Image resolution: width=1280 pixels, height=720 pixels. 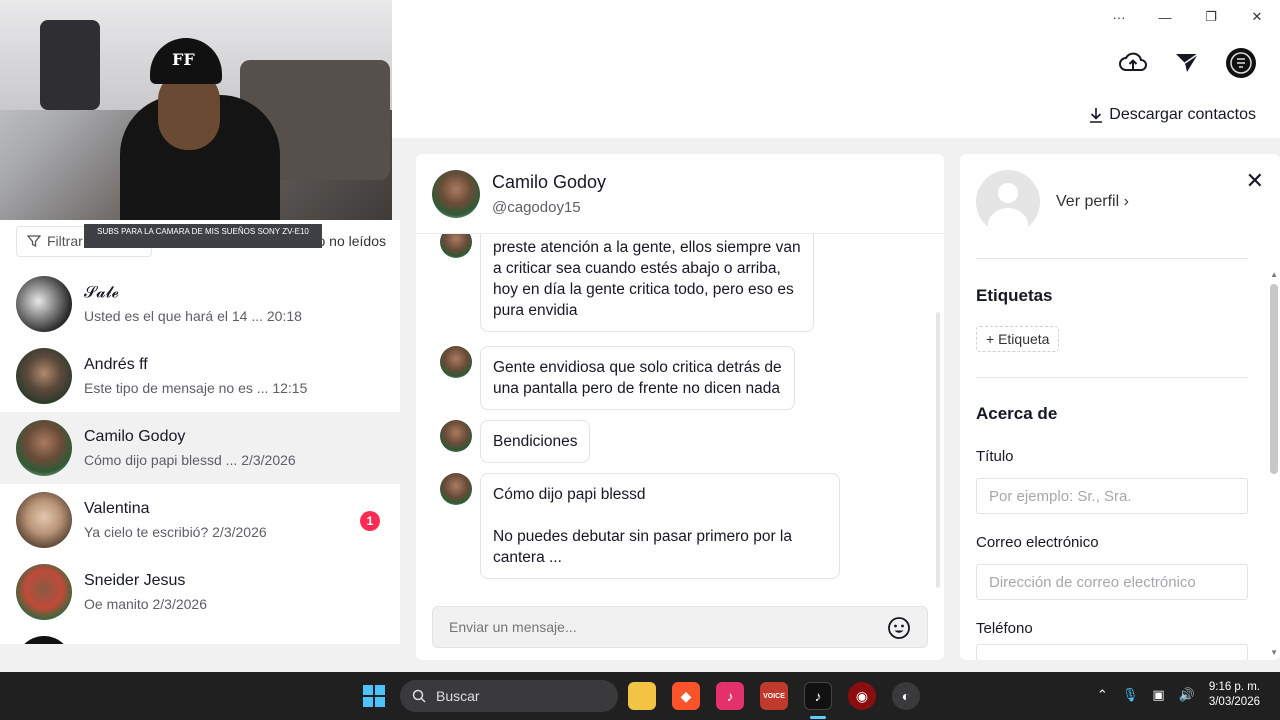 What do you see at coordinates (117, 508) in the screenshot?
I see `conversation-name: Valentina` at bounding box center [117, 508].